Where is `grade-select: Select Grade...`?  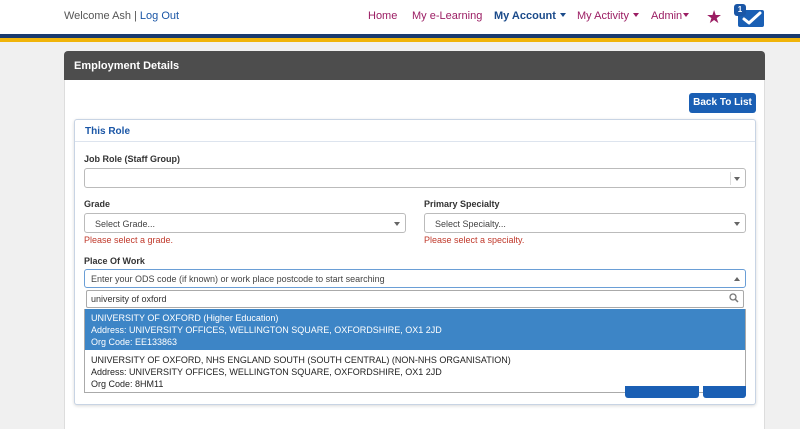
grade-select: Select Grade... is located at coordinates (245, 223).